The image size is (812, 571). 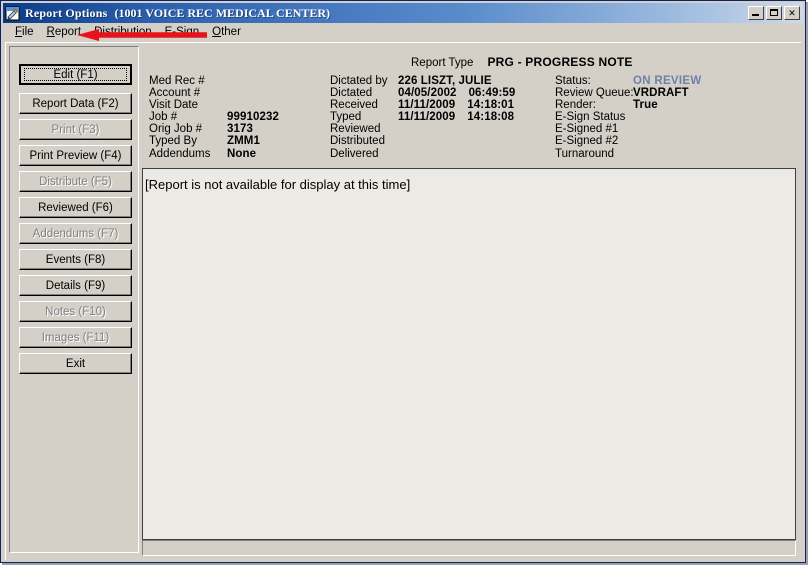 What do you see at coordinates (354, 153) in the screenshot?
I see `field-delivered-label: Delivered` at bounding box center [354, 153].